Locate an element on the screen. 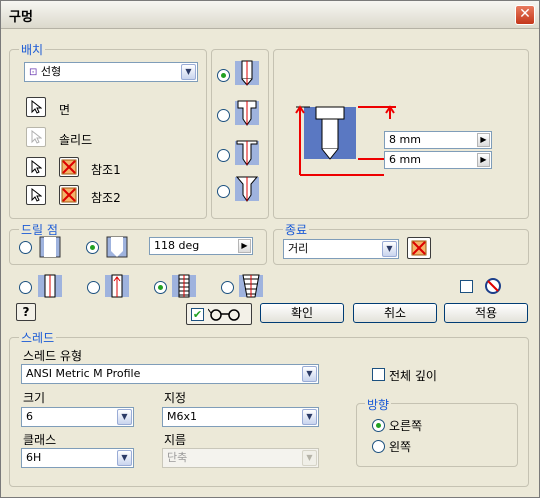 This screenshot has height=498, width=540. tapped-hole-icon is located at coordinates (184, 286).